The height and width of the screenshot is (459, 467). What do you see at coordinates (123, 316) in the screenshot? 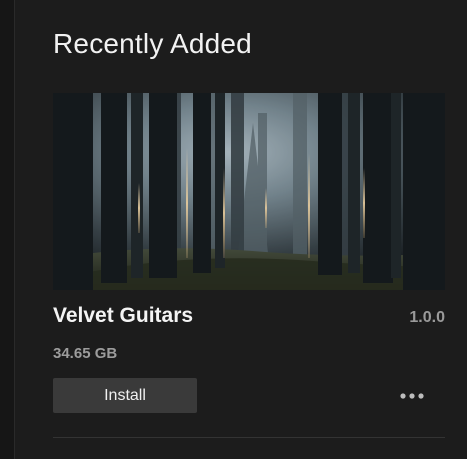
I see `product-name: Velvet Guitars` at bounding box center [123, 316].